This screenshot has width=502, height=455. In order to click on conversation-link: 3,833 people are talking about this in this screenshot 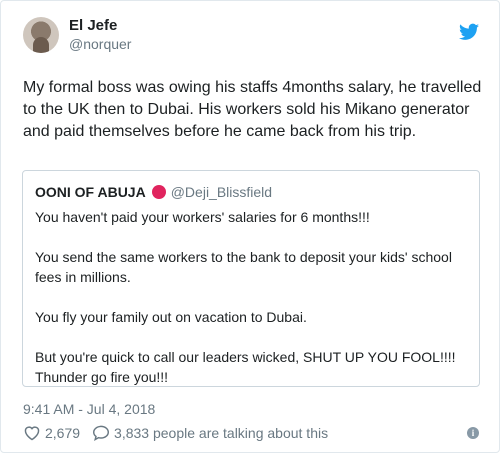, I will do `click(210, 433)`.